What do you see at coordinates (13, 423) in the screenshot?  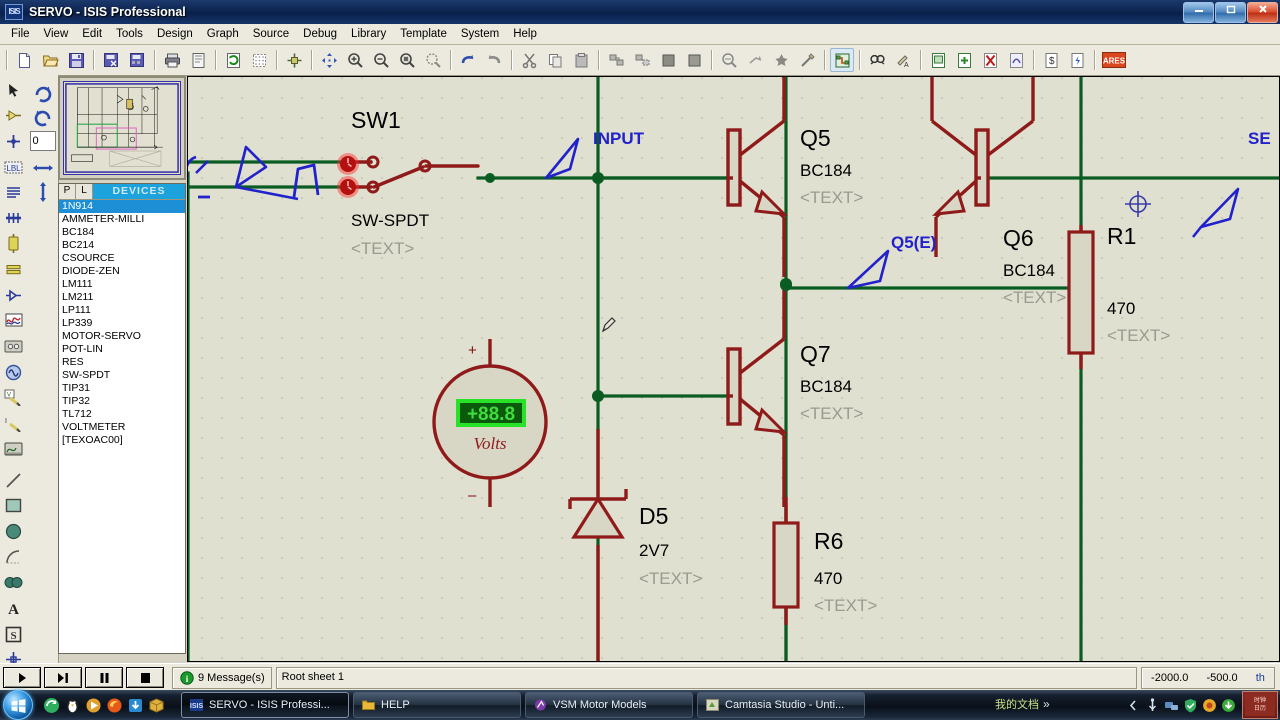 I see `current-probe-icon: I` at bounding box center [13, 423].